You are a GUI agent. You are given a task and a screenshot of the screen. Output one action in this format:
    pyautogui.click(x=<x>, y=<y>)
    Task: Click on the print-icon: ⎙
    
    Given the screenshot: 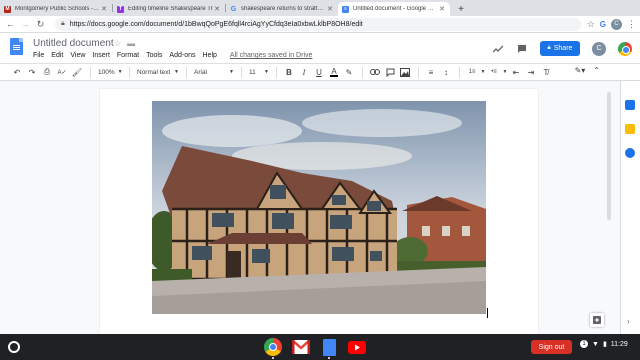 What is the action you would take?
    pyautogui.click(x=47, y=72)
    